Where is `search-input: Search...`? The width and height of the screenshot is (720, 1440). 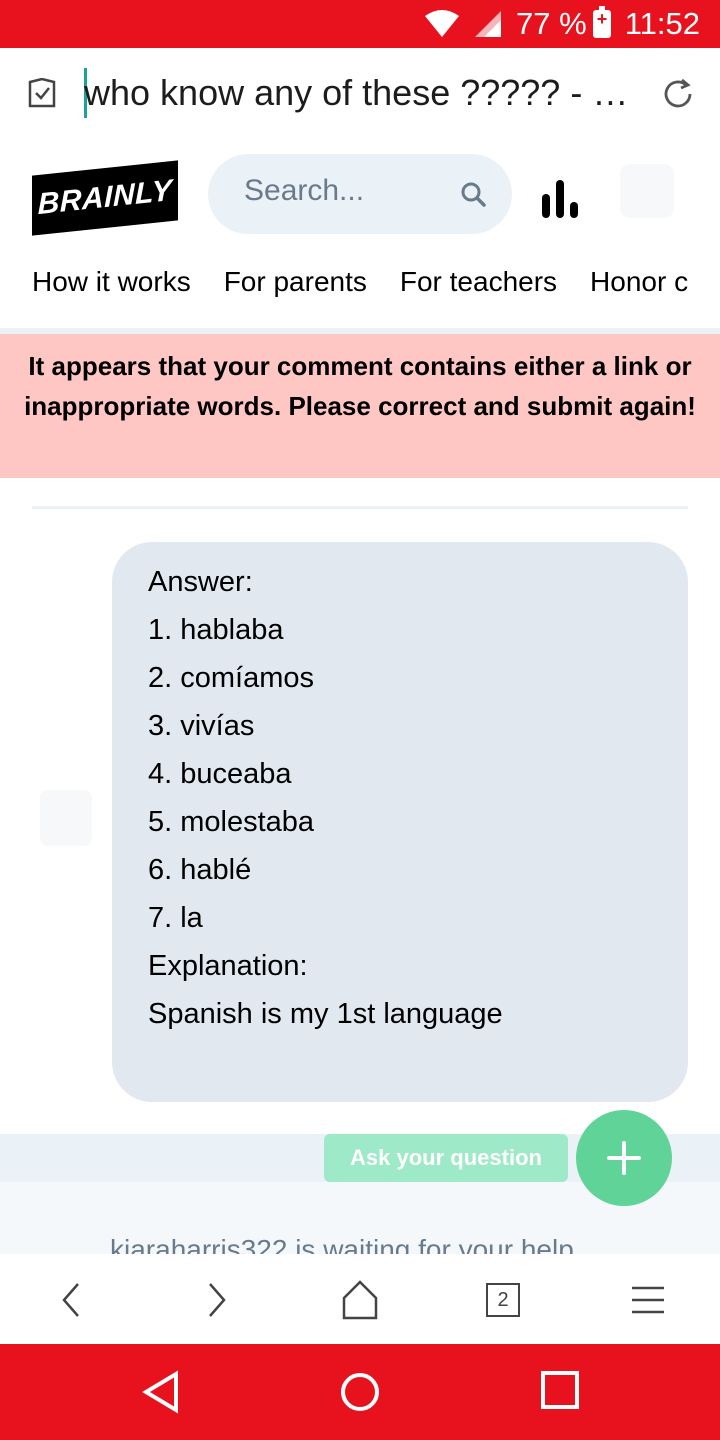 search-input: Search... is located at coordinates (360, 194).